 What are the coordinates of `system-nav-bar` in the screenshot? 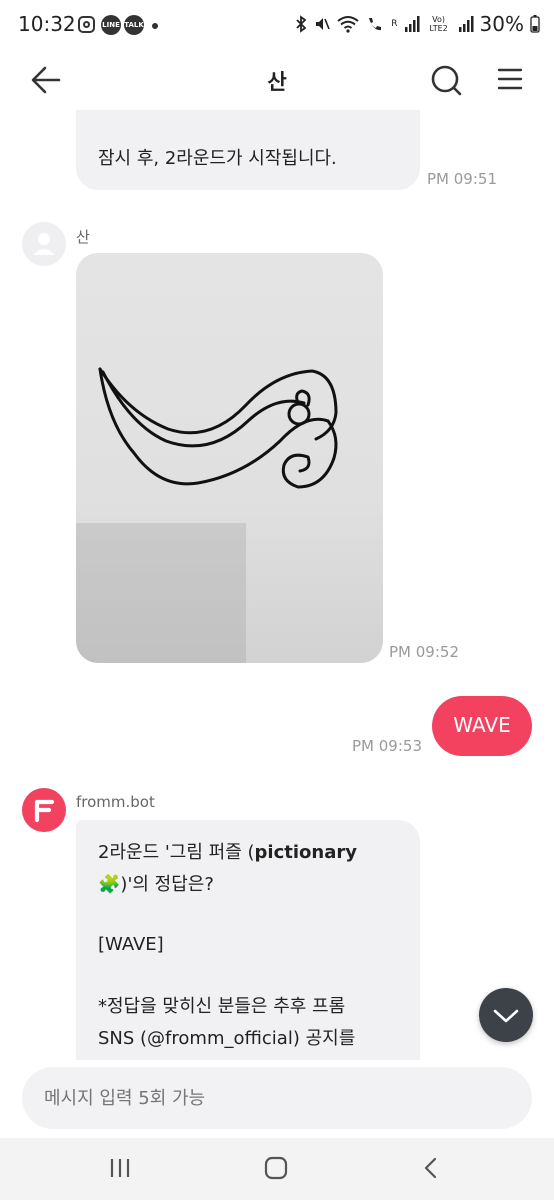 It's located at (277, 1169).